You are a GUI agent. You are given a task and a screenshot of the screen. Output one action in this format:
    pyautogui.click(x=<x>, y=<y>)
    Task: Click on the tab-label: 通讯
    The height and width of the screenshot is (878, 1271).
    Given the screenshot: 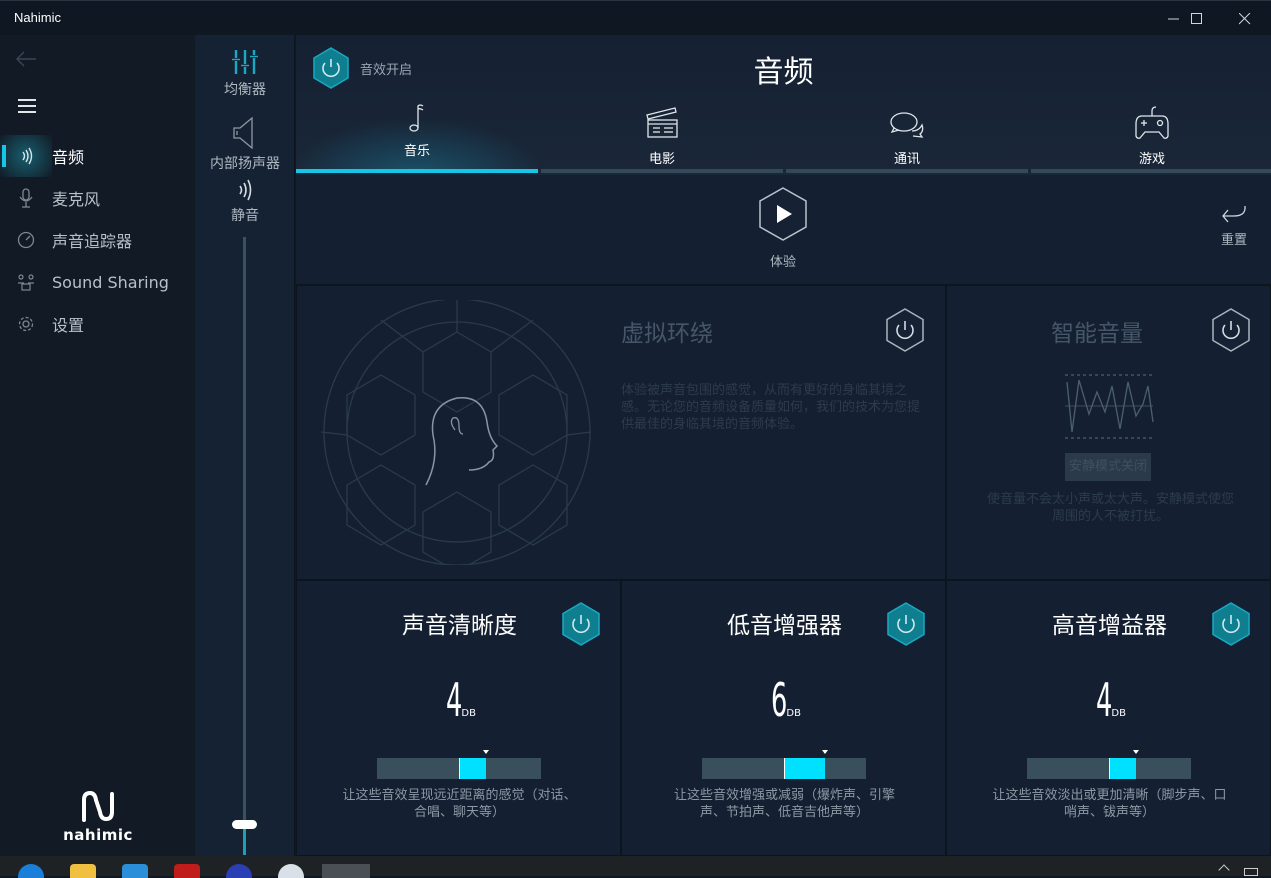 What is the action you would take?
    pyautogui.click(x=906, y=159)
    